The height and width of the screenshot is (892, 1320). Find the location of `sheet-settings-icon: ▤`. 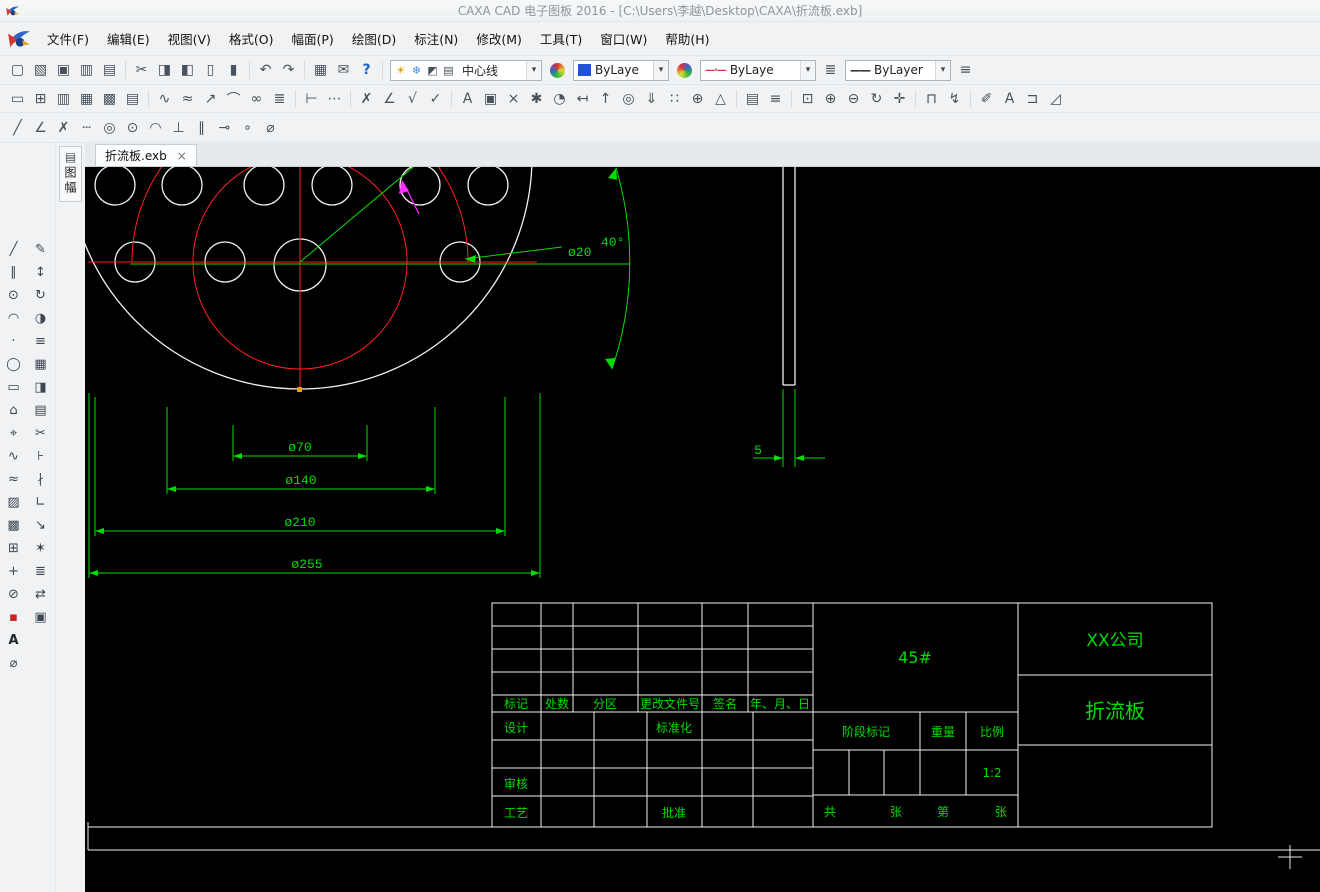

sheet-settings-icon: ▤ is located at coordinates (752, 99).